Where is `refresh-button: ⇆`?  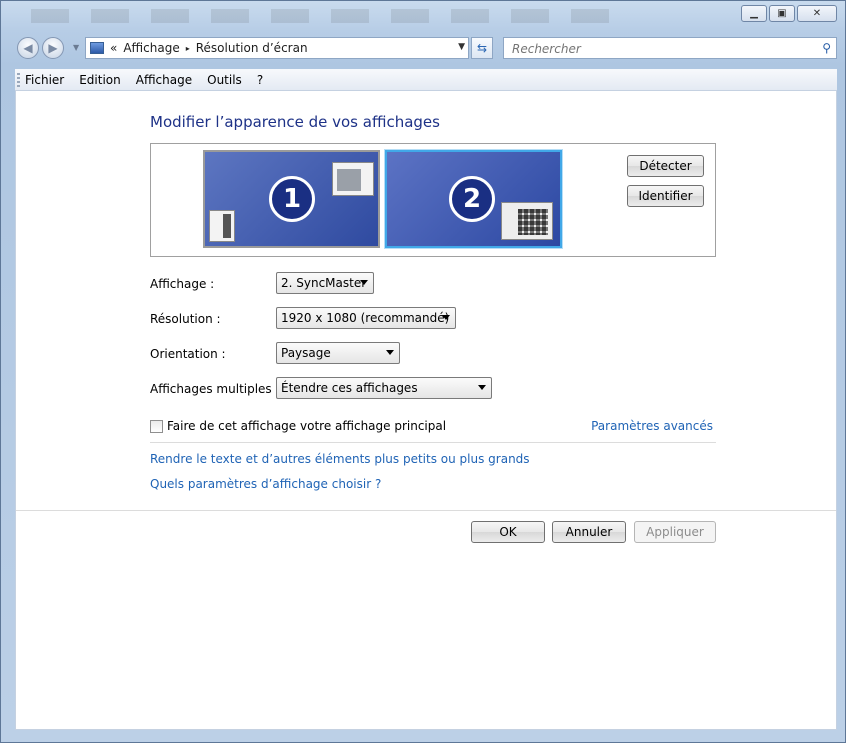 refresh-button: ⇆ is located at coordinates (482, 48).